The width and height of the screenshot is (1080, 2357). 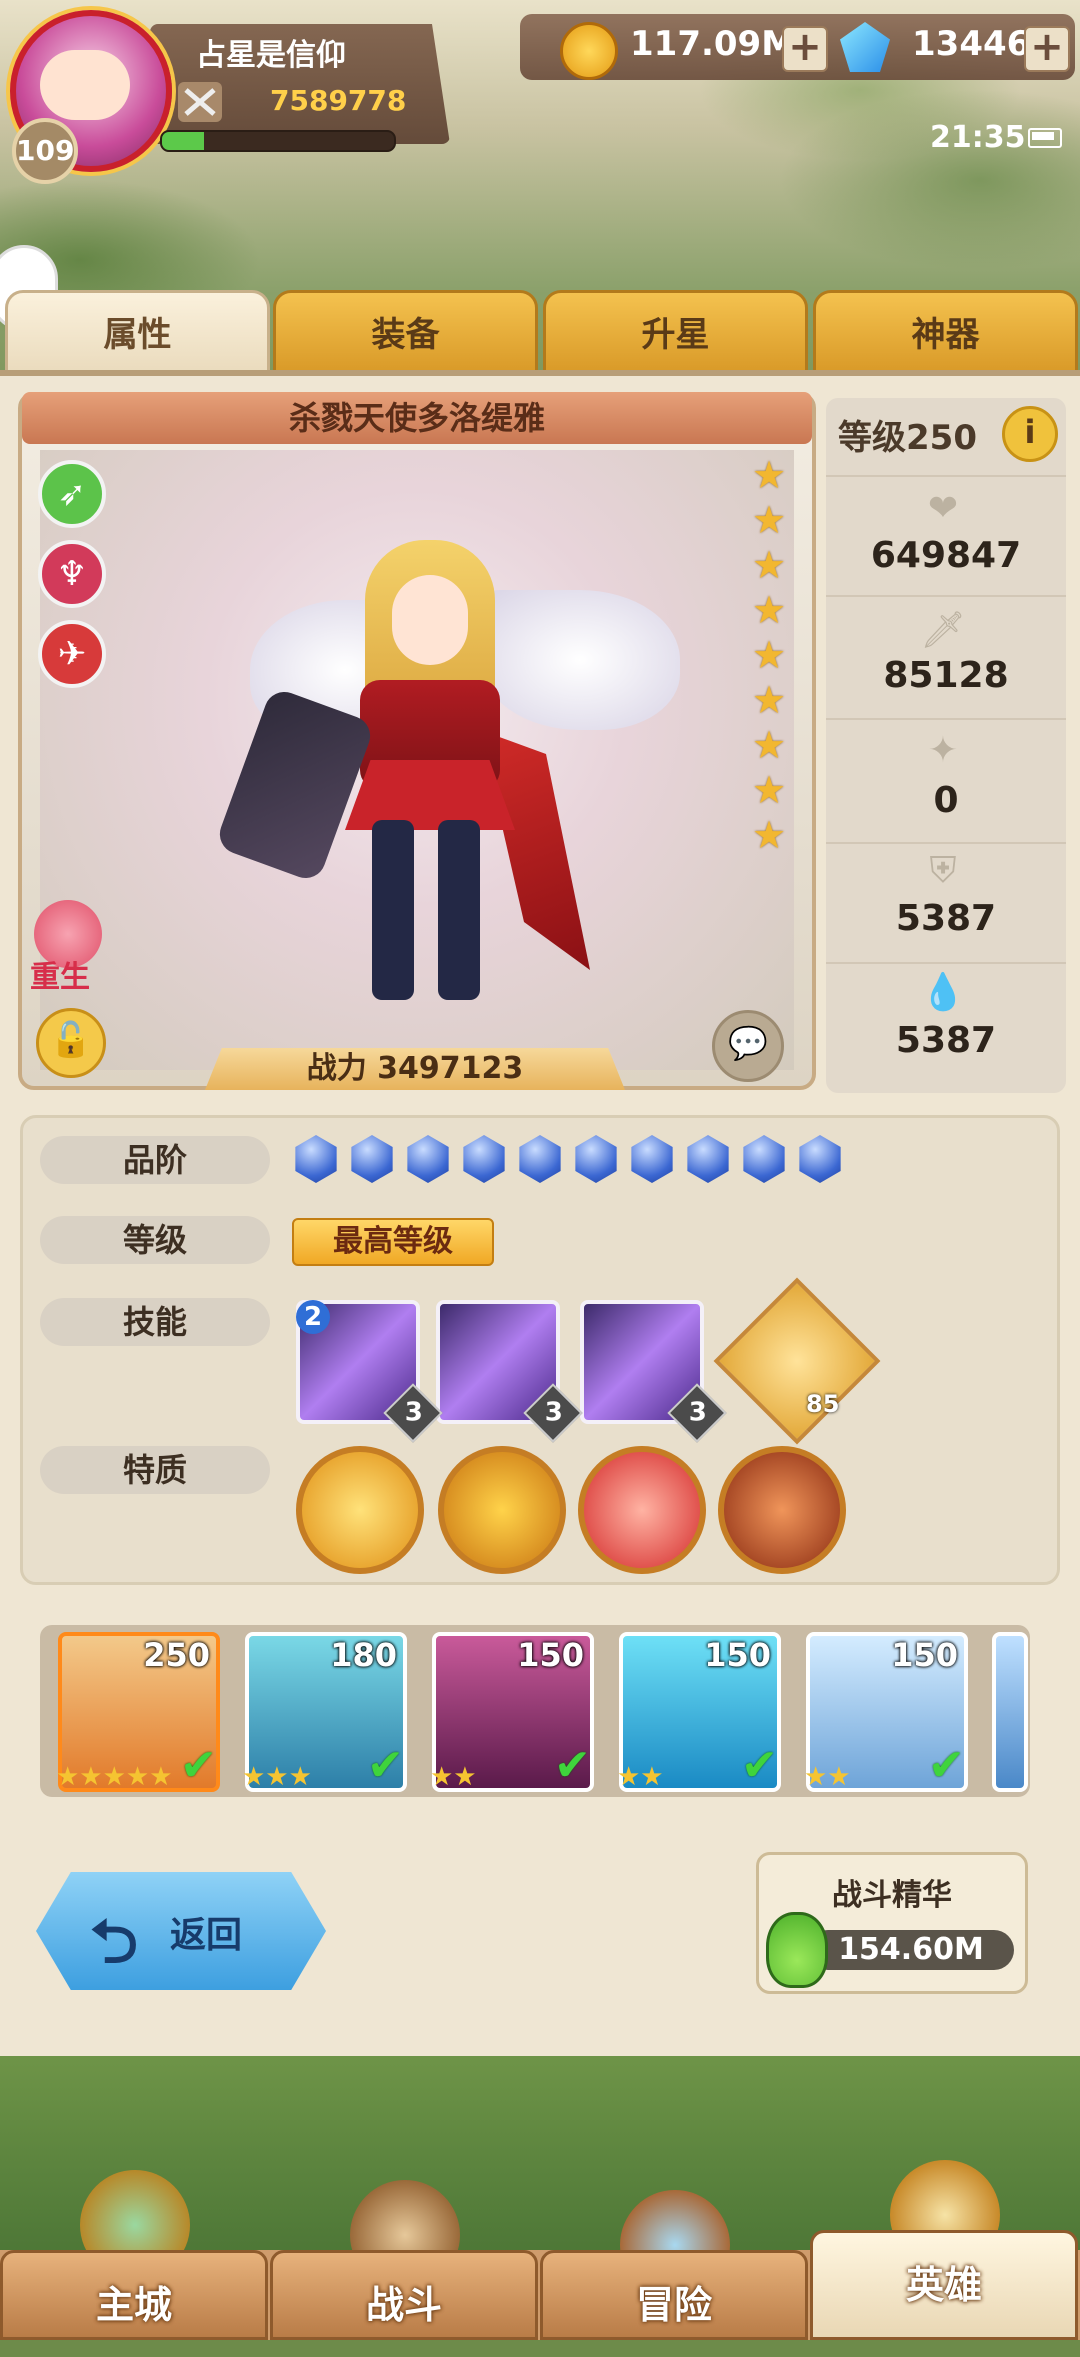 What do you see at coordinates (338, 100) in the screenshot?
I see `player-power: 7589778` at bounding box center [338, 100].